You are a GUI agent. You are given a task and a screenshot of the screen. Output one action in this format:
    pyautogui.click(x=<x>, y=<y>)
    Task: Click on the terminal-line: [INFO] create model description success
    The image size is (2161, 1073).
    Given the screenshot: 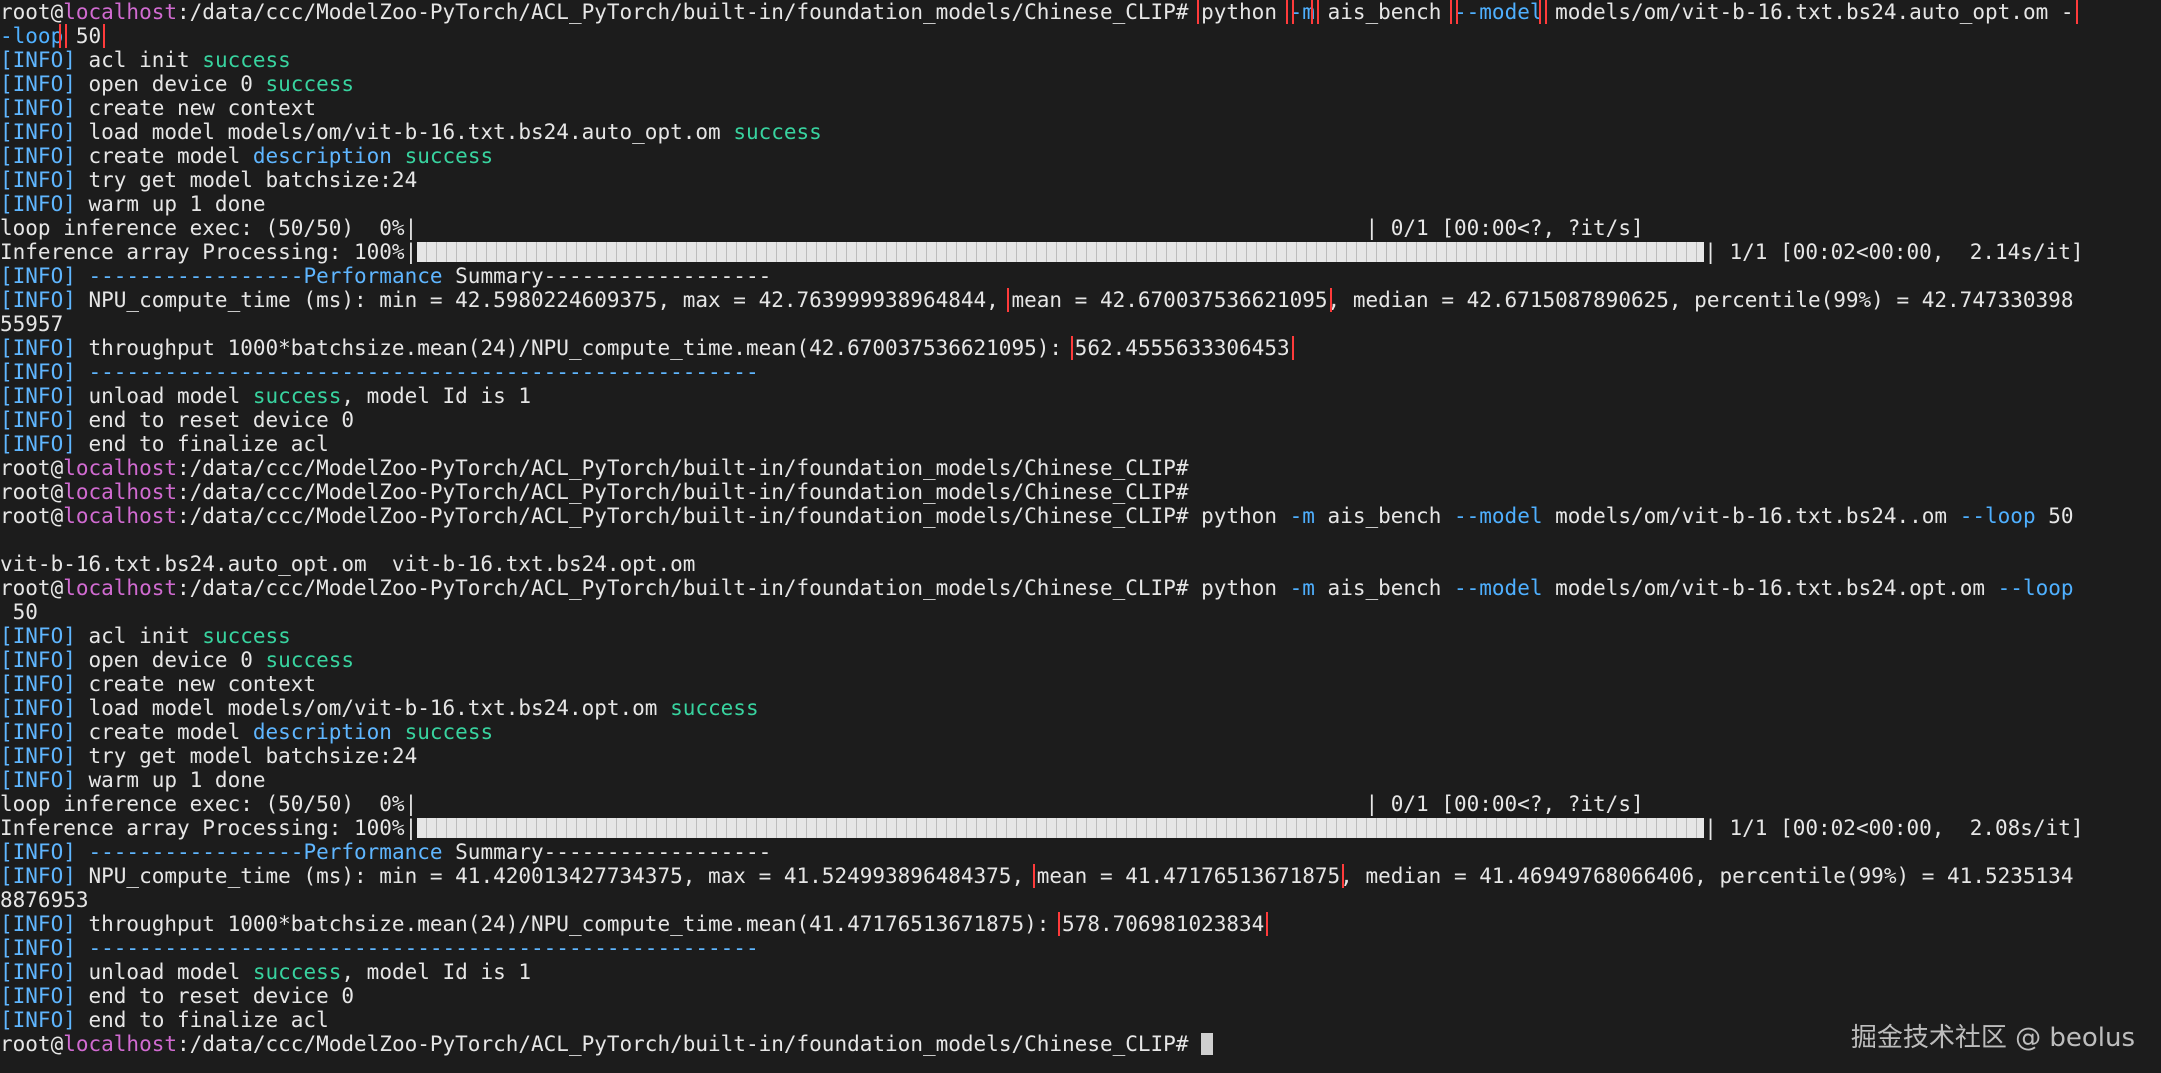 What is the action you would take?
    pyautogui.click(x=1080, y=732)
    